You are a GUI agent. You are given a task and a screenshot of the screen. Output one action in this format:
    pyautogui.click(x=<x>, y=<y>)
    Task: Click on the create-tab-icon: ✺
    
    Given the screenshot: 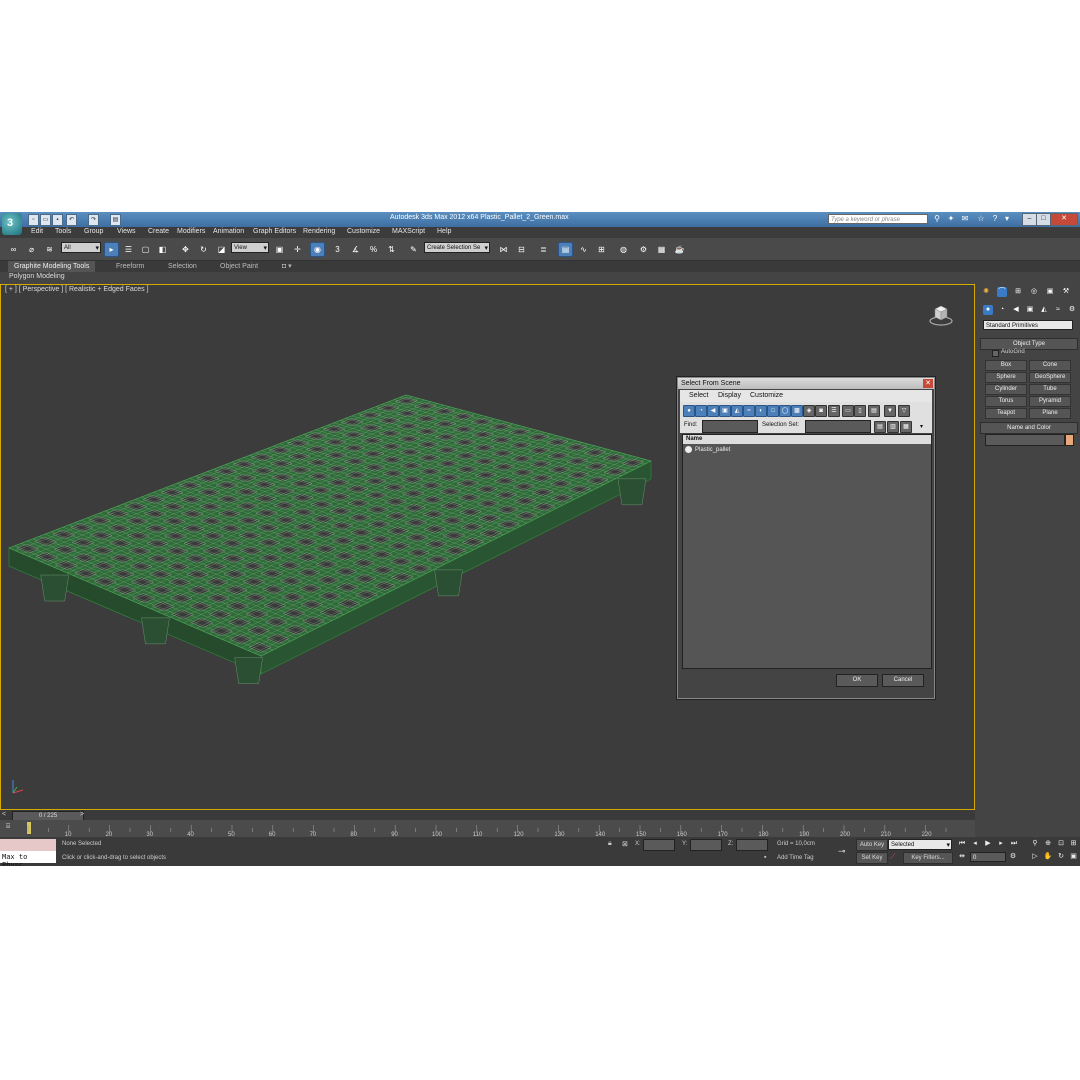 What is the action you would take?
    pyautogui.click(x=986, y=292)
    